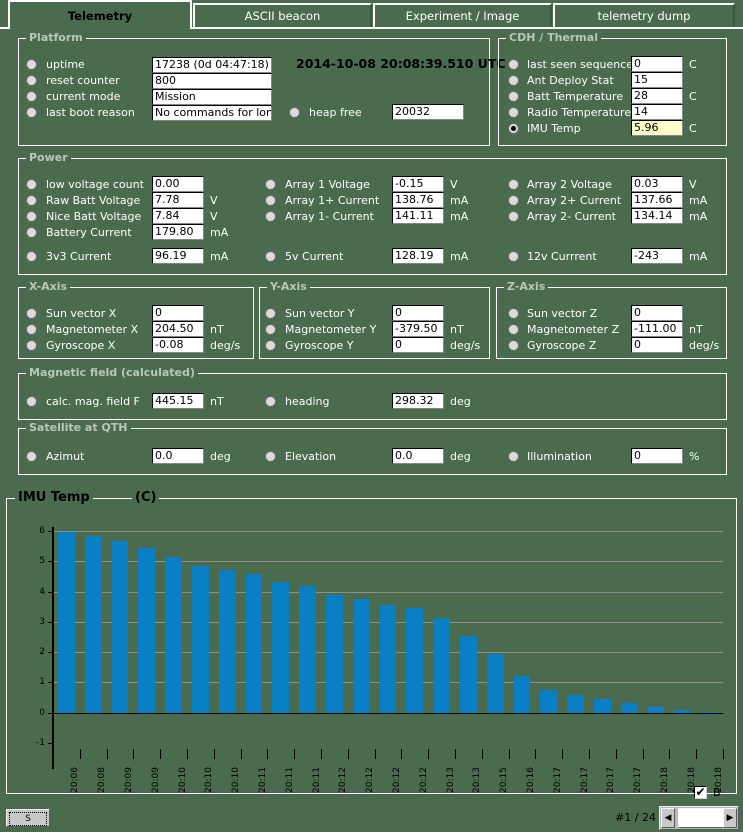  Describe the element at coordinates (270, 256) in the screenshot. I see `radio-5v-current` at that location.